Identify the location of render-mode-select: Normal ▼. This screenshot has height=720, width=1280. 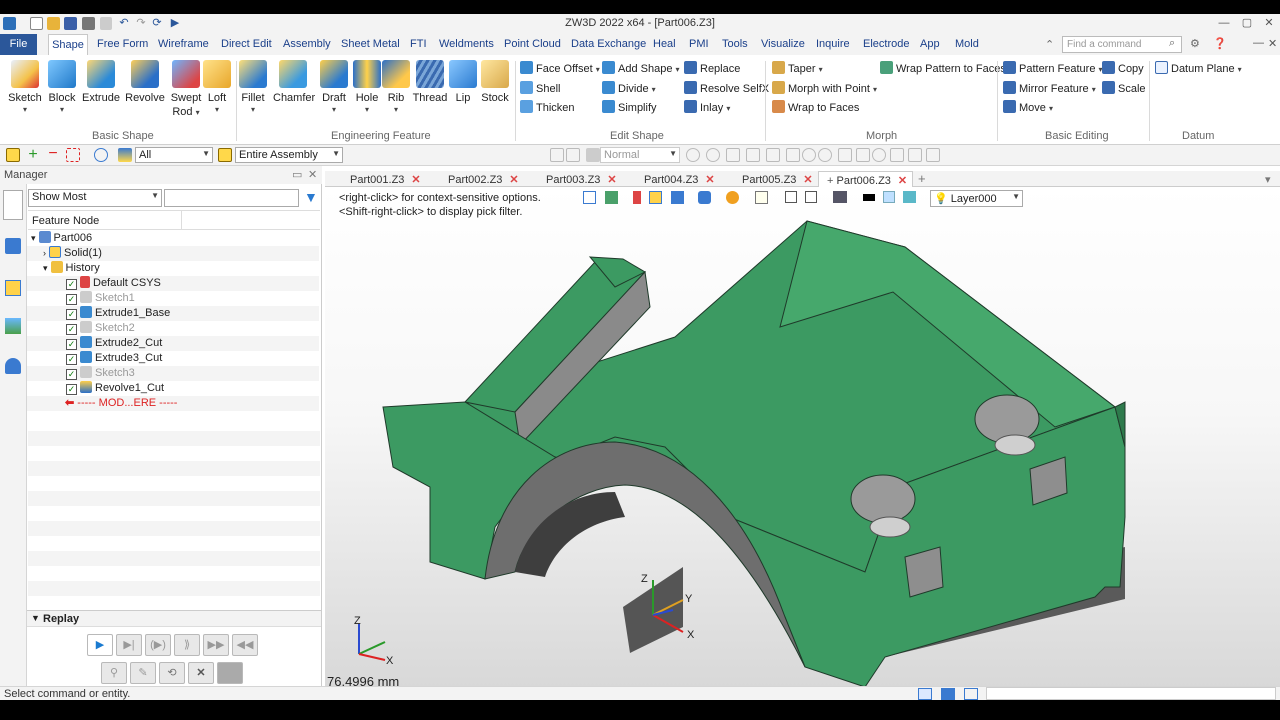
(640, 155).